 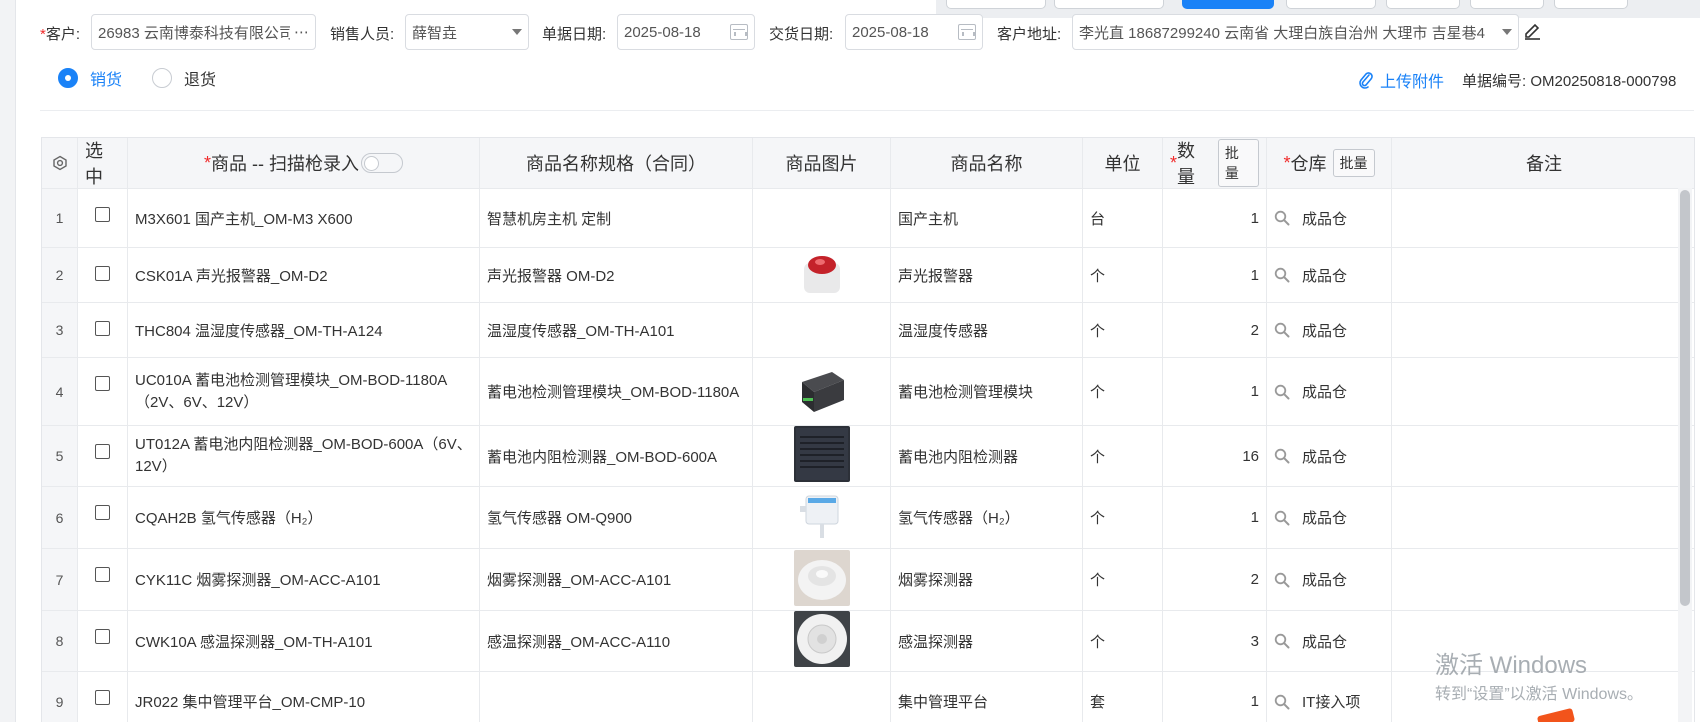 I want to click on customer-field: 26983 云南博泰科技有限公司 ⋯, so click(x=203, y=32).